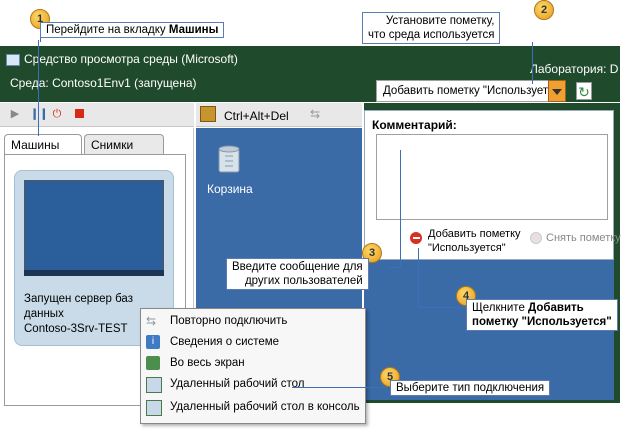 The width and height of the screenshot is (642, 433). I want to click on callout-1: Перейдите на вкладку Машины, so click(132, 30).